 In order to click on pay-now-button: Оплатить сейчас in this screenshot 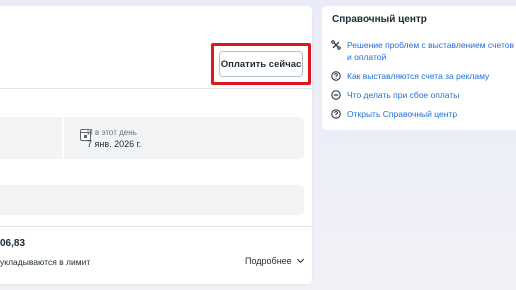, I will do `click(261, 64)`.